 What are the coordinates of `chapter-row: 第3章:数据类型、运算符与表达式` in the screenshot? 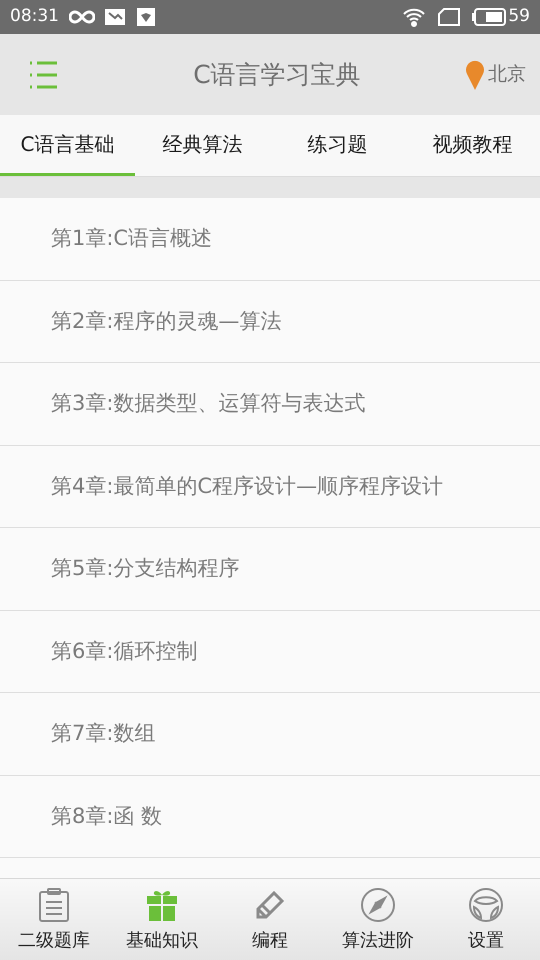 It's located at (270, 404).